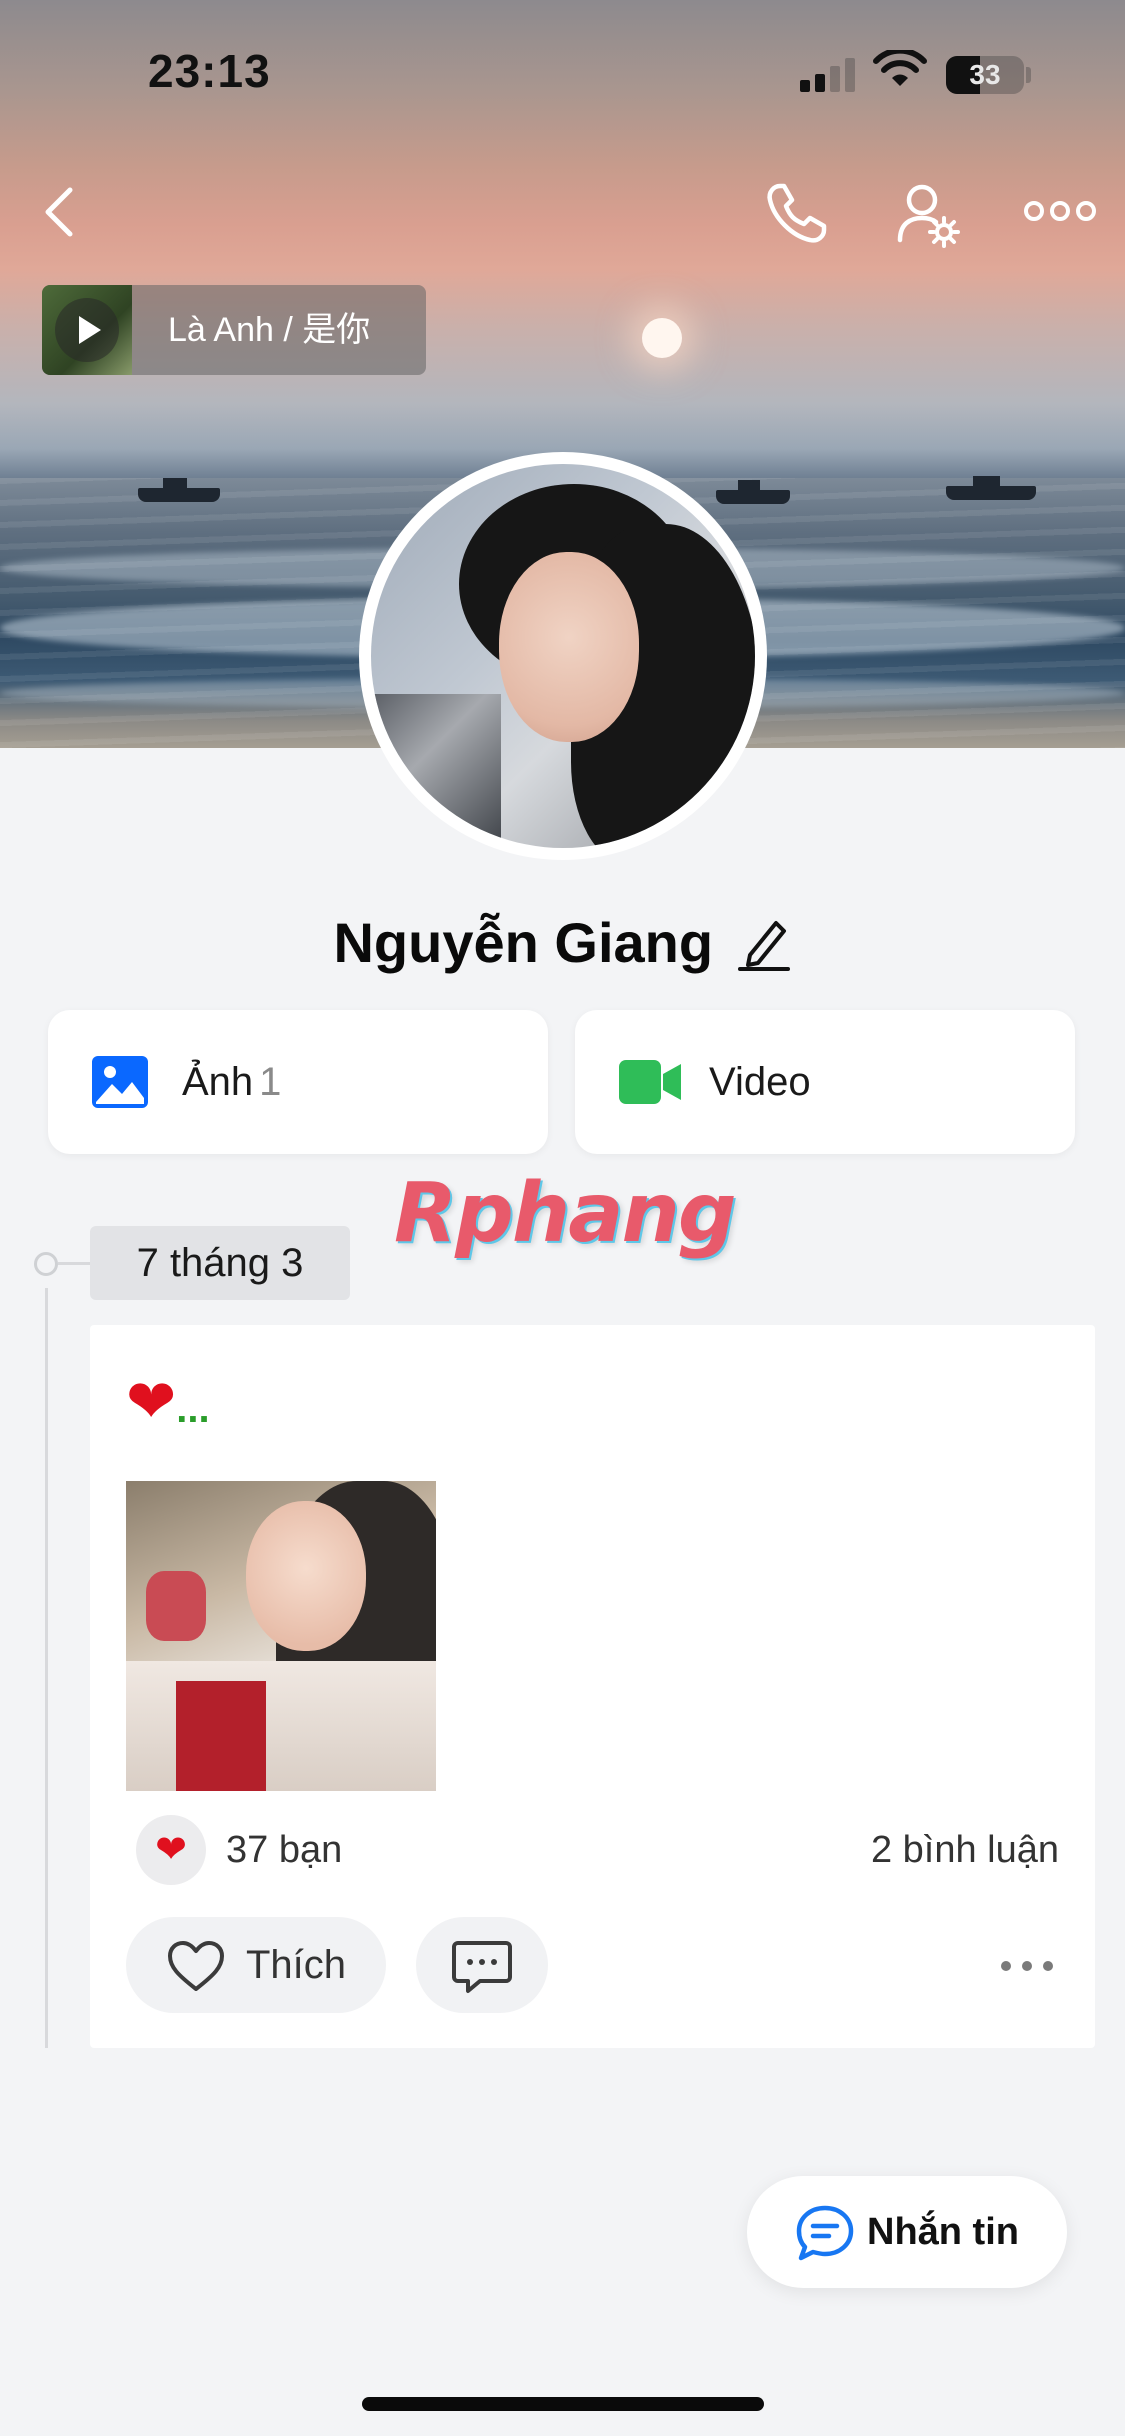 The image size is (1125, 2436). I want to click on wifi-icon, so click(900, 68).